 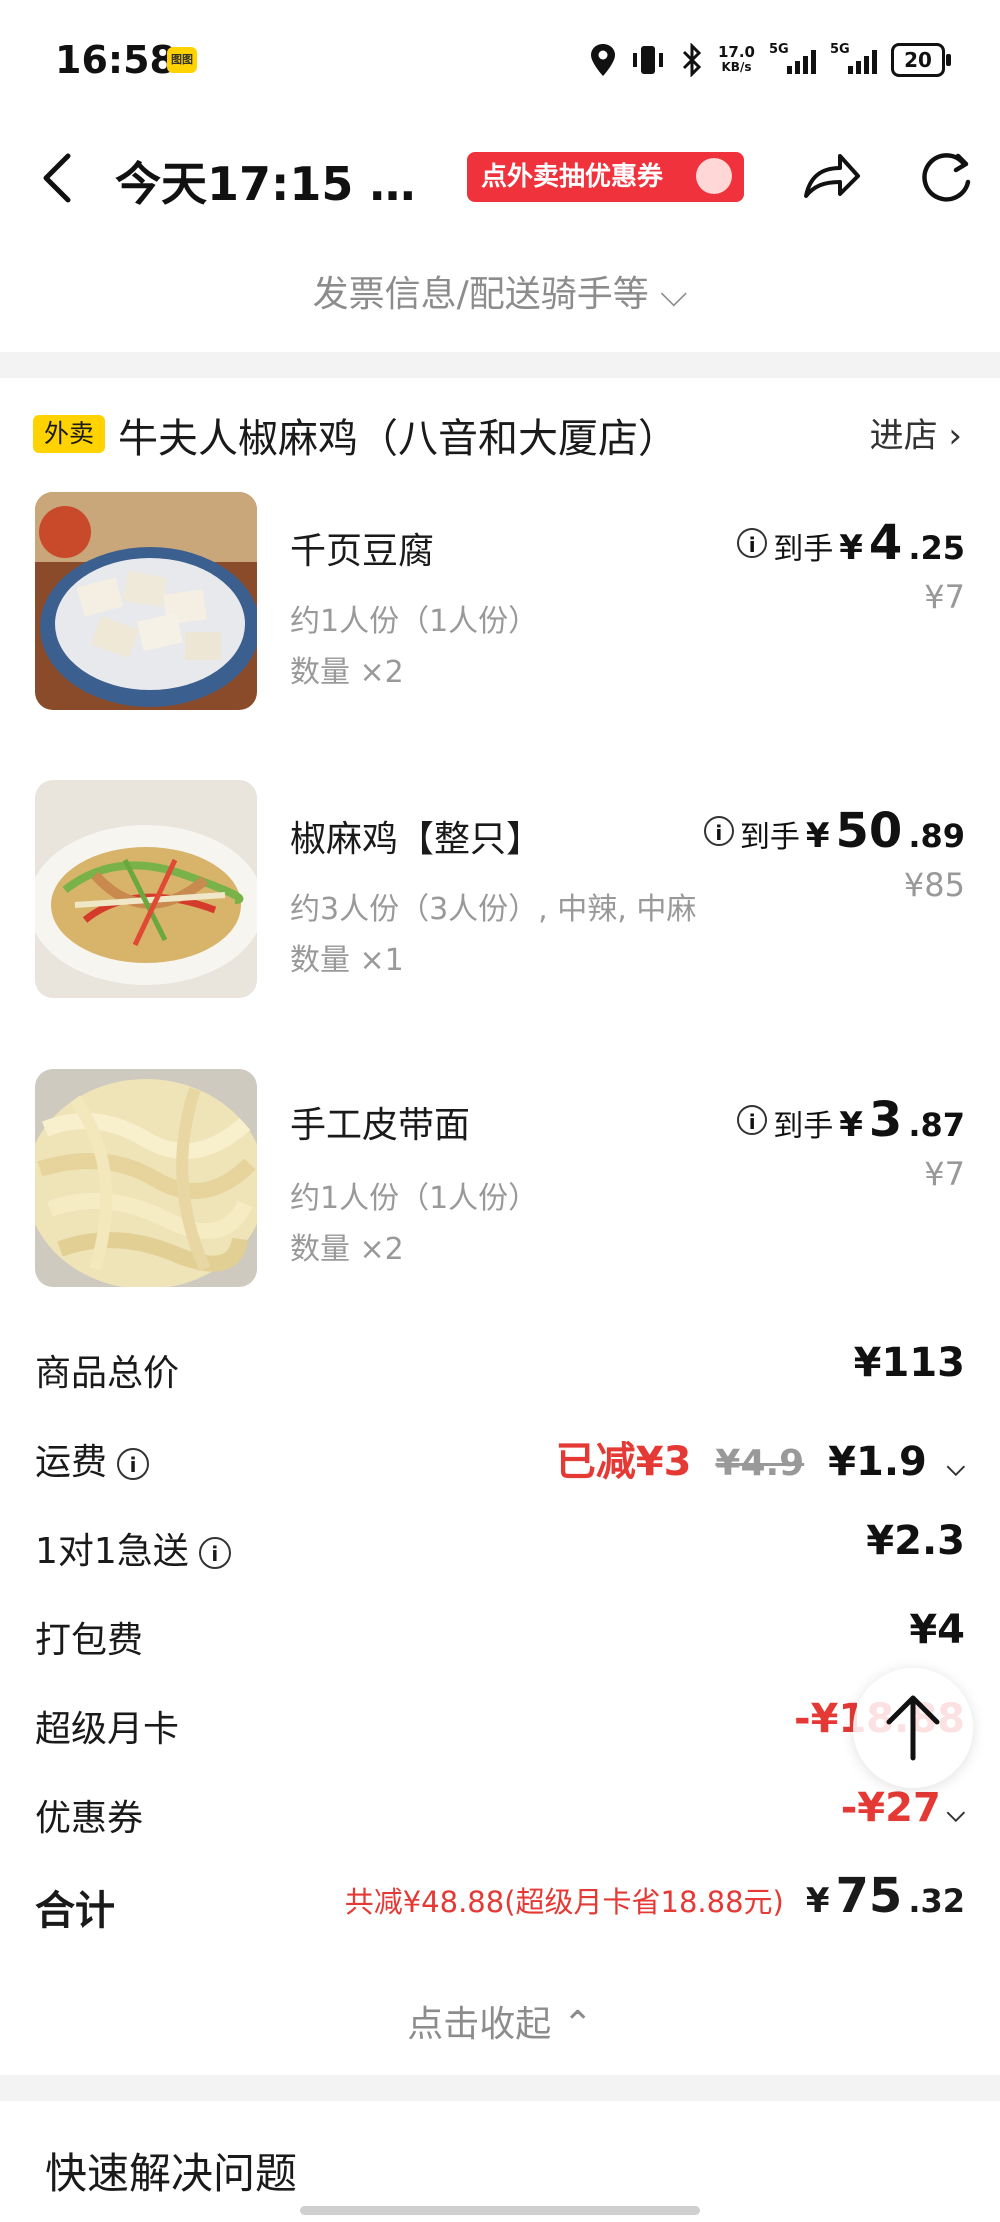 I want to click on promo-coupon-button: 点外卖抽优惠券, so click(x=605, y=177).